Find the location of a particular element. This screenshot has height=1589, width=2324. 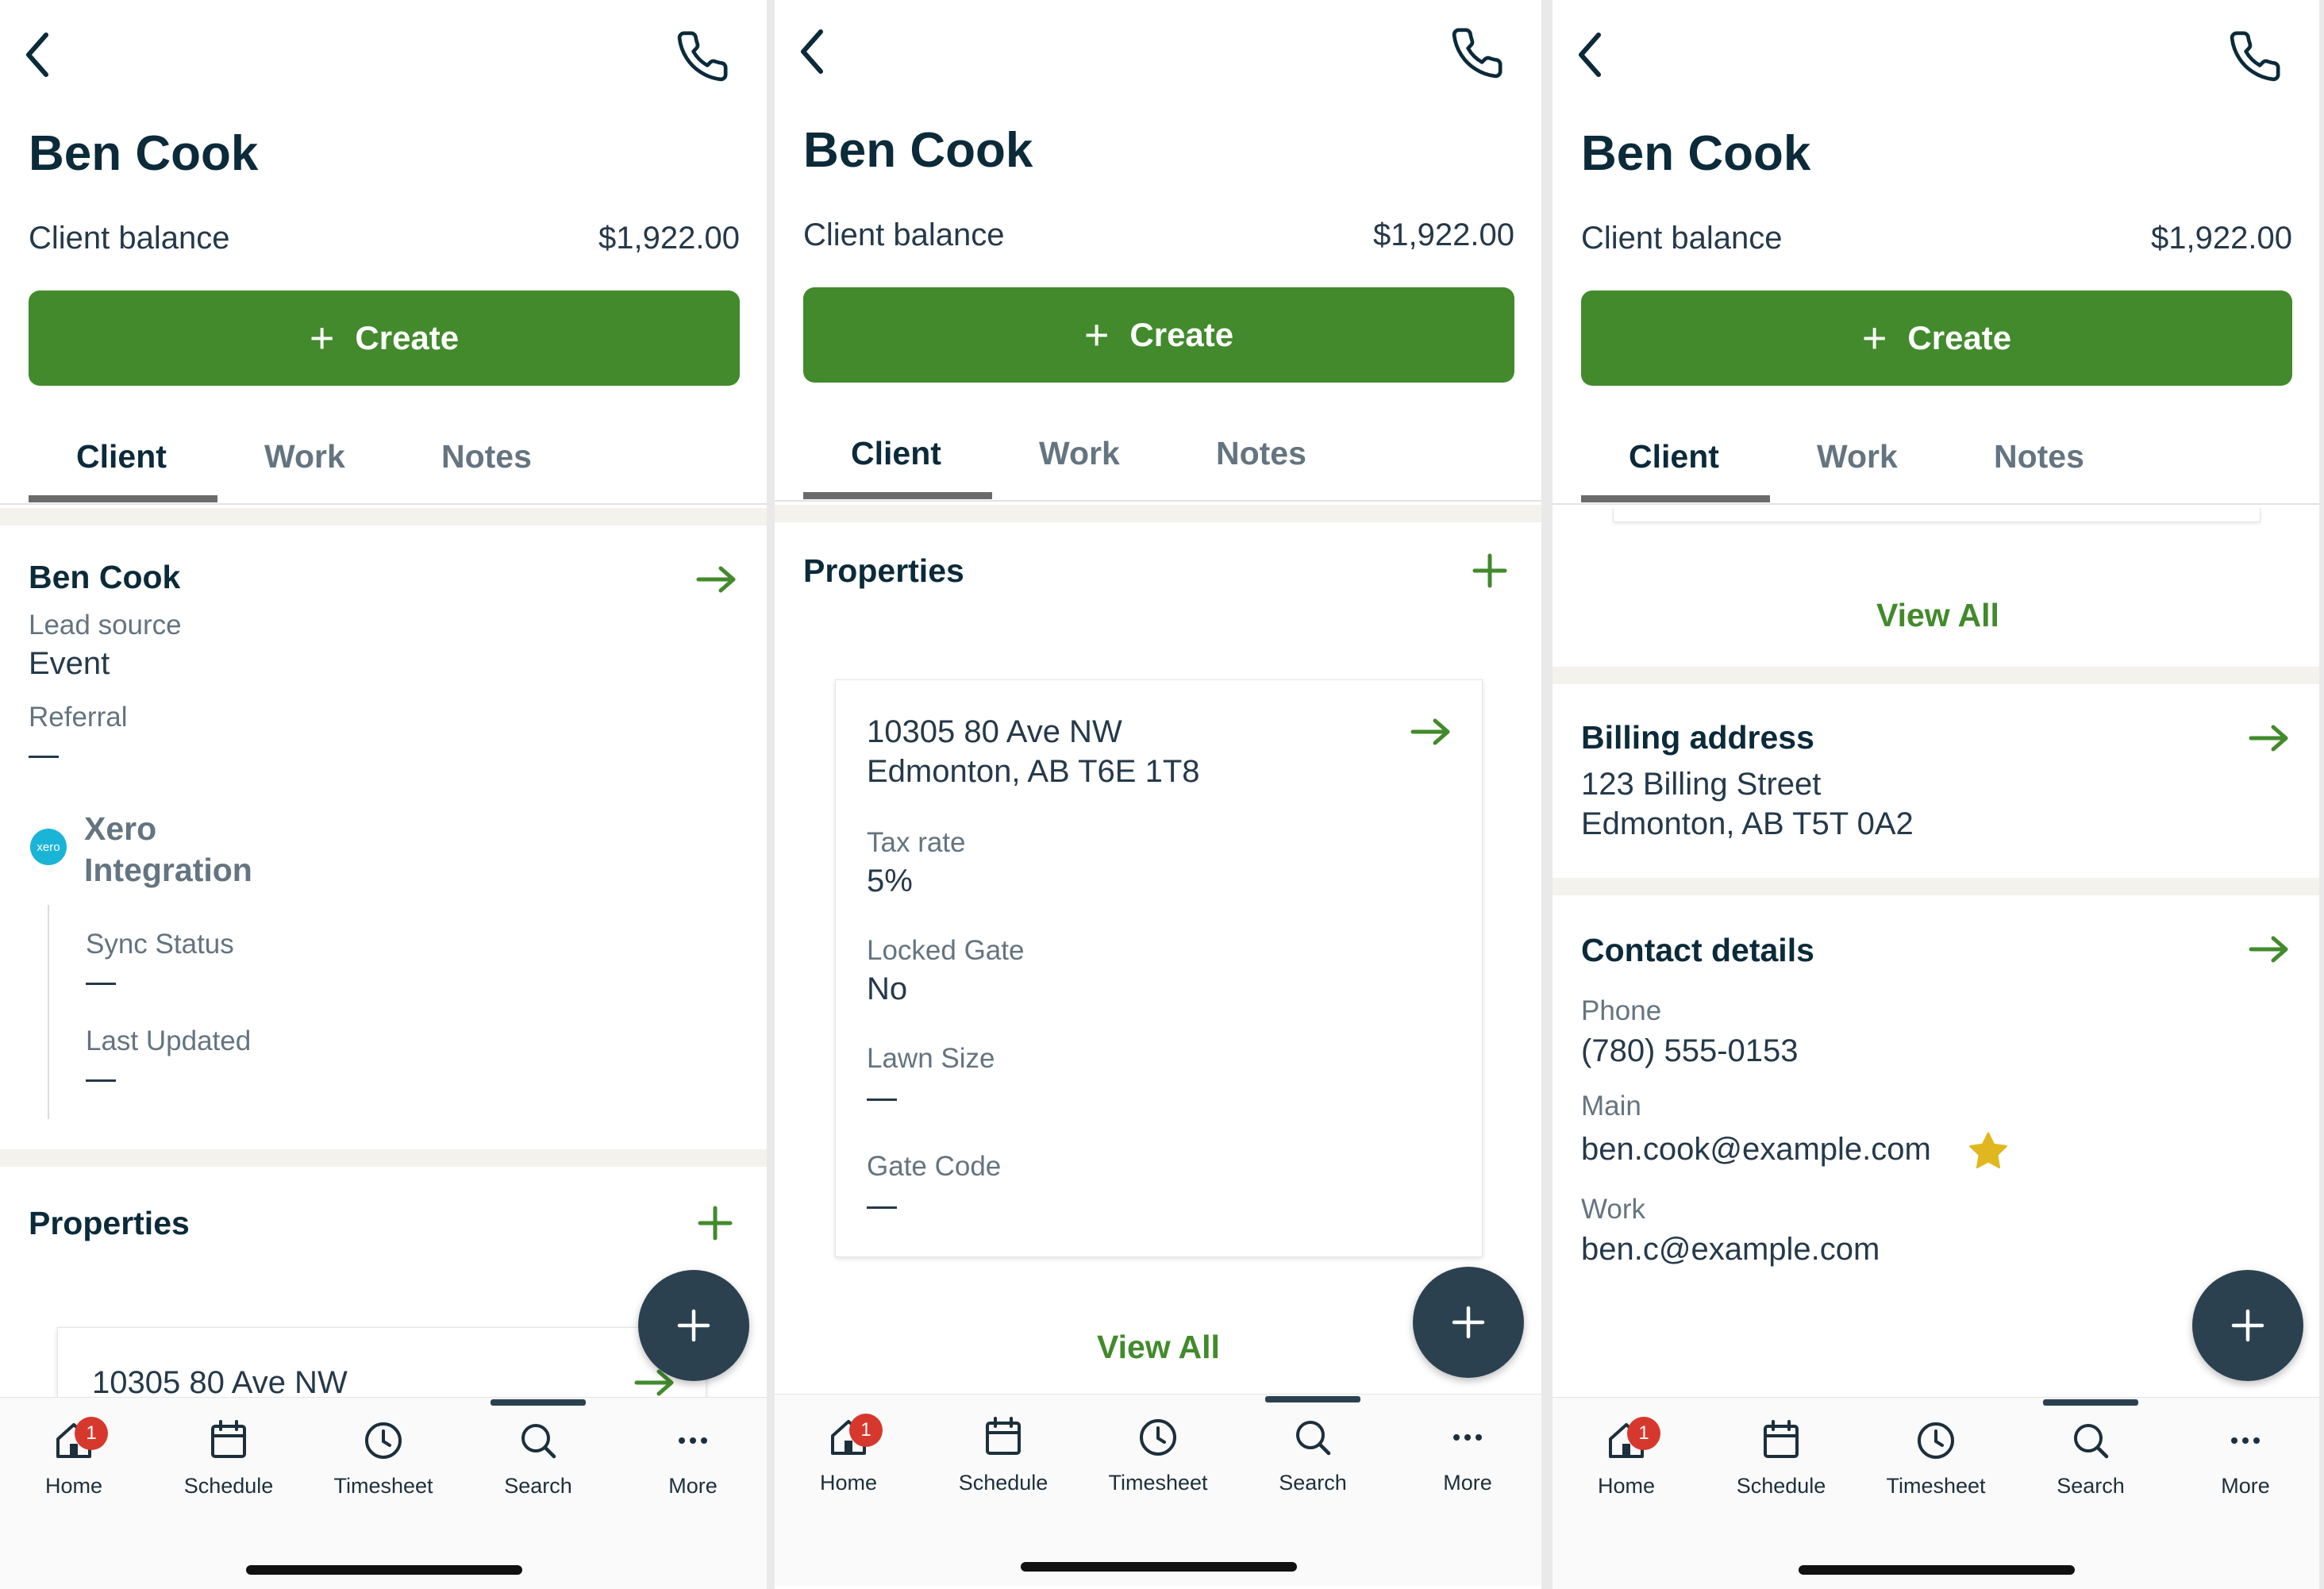

page-title: Ben Cook is located at coordinates (144, 154).